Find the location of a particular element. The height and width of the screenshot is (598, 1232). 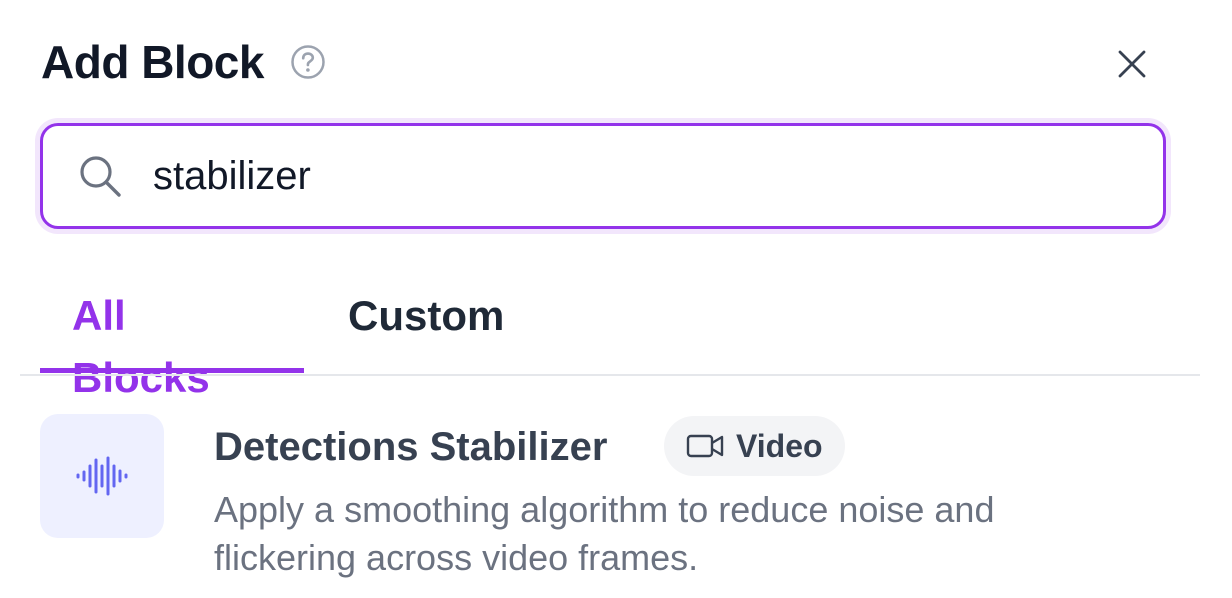

block-title: Detections Stabilizer is located at coordinates (411, 447).